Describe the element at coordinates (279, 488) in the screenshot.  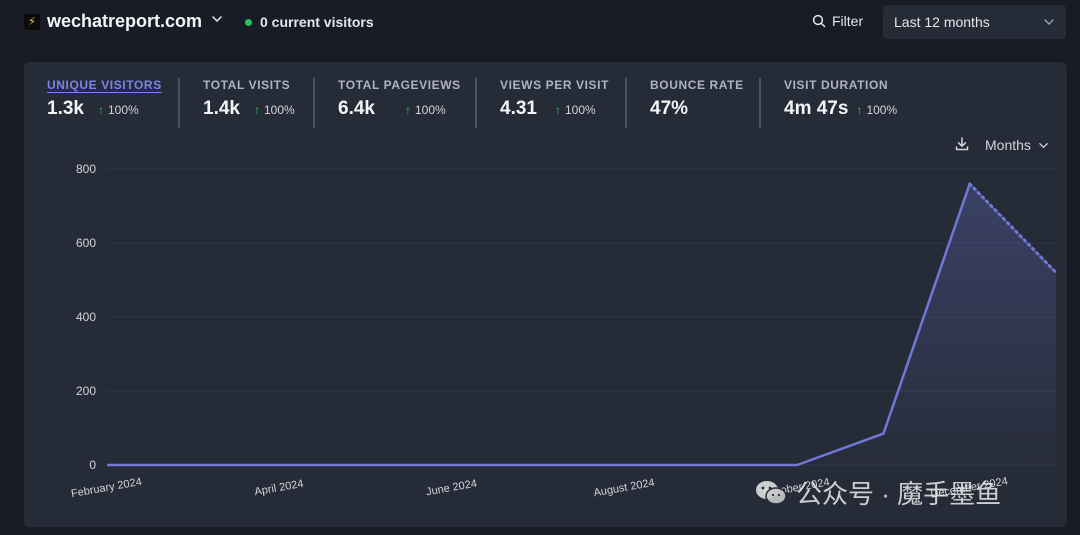
I see `x-tick-label: April 2024` at that location.